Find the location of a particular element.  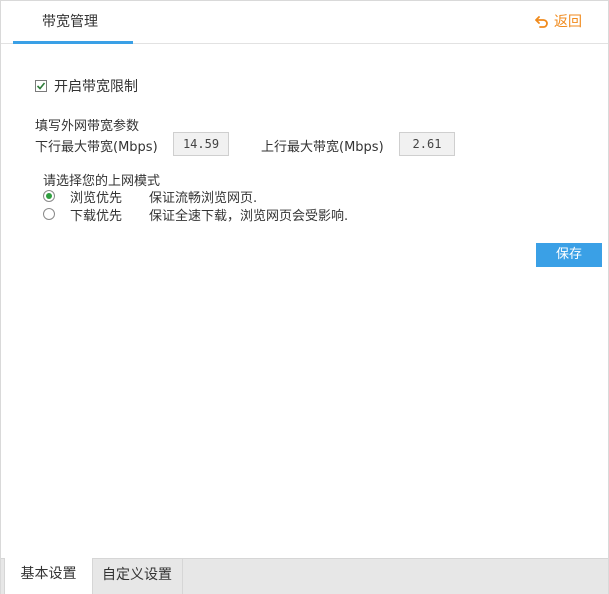

save-button: 保存 is located at coordinates (569, 255).